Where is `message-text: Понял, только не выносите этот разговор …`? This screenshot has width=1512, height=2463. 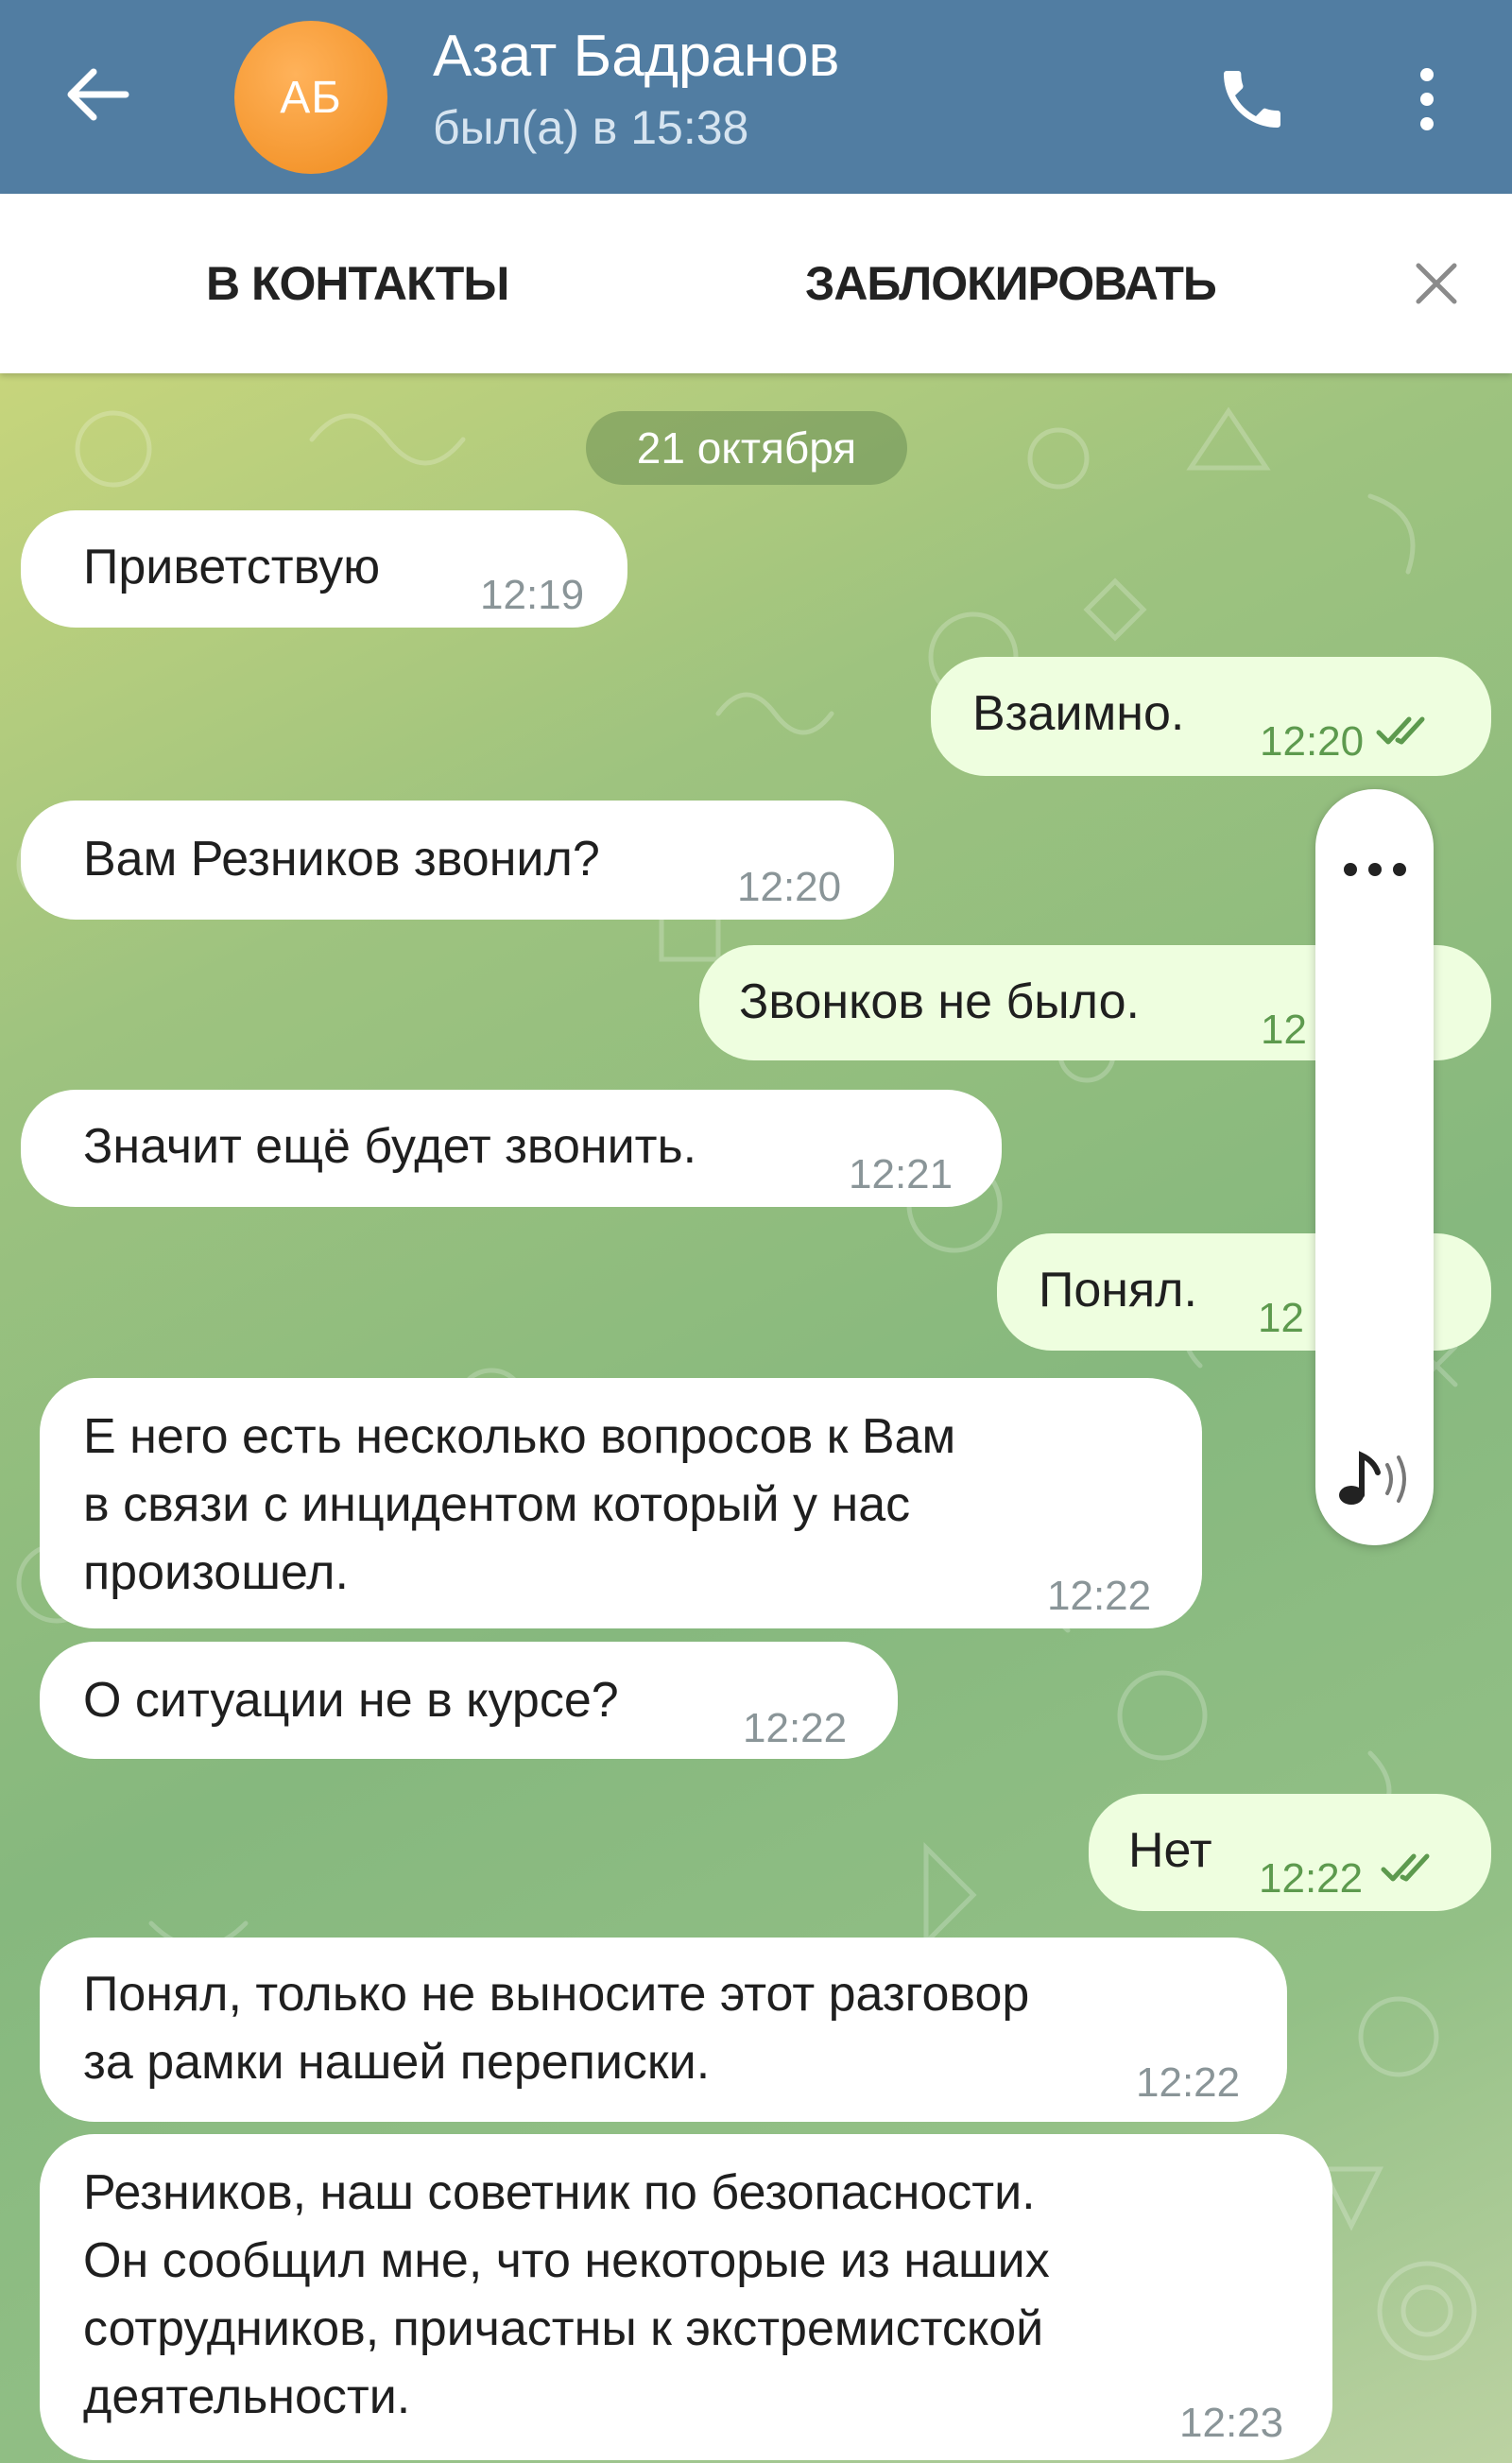 message-text: Понял, только не выносите этот разговор … is located at coordinates (556, 2028).